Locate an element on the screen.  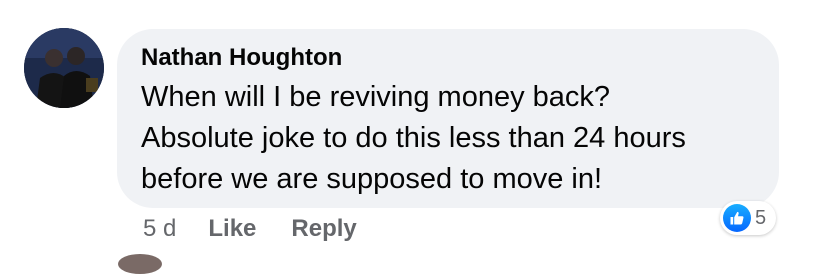
avatar-photo is located at coordinates (64, 68).